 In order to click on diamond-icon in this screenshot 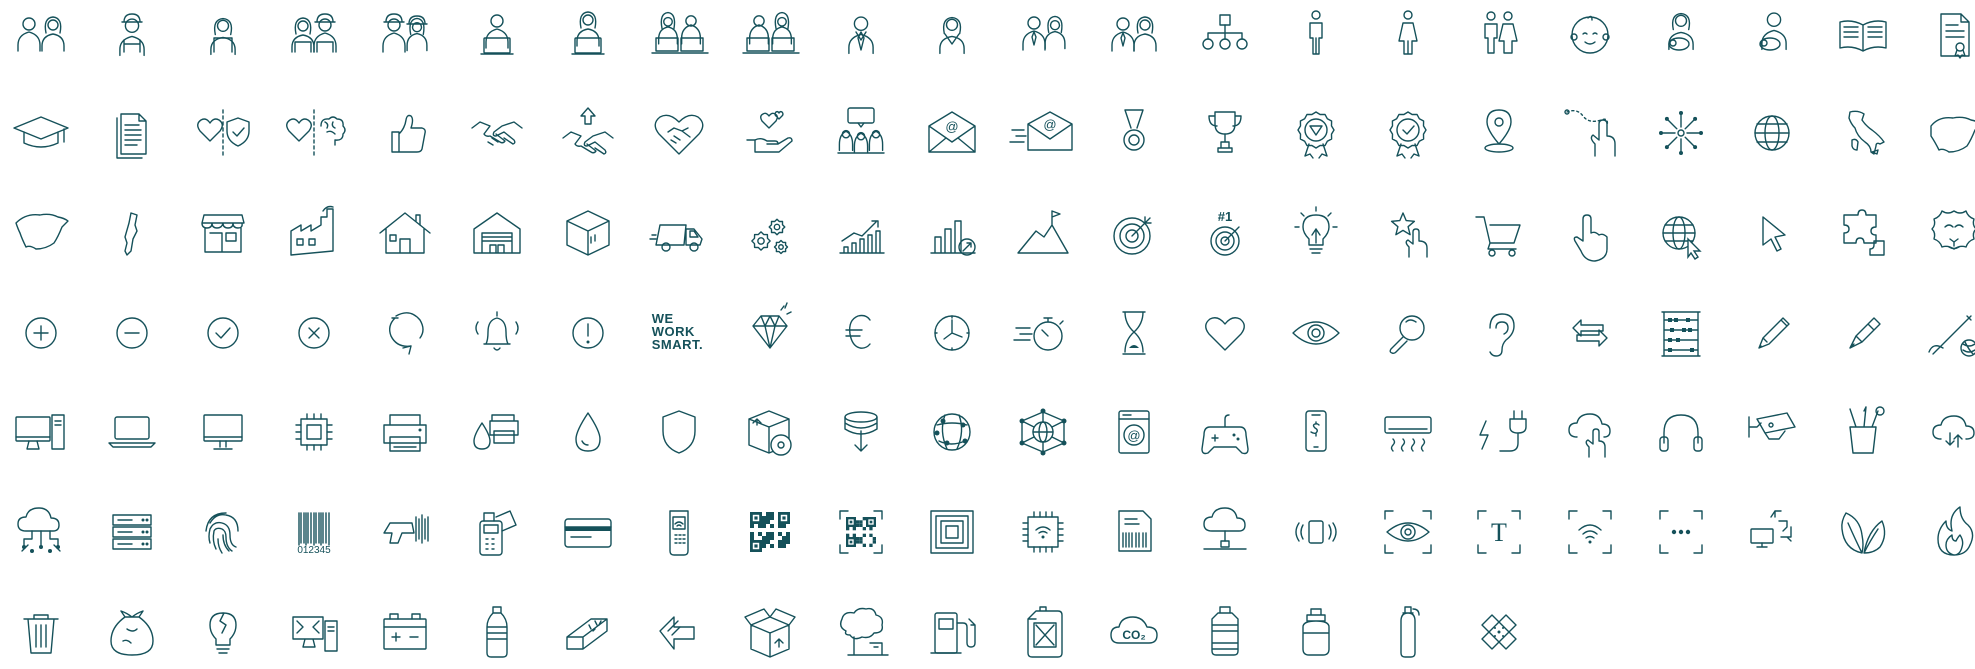, I will do `click(770, 333)`.